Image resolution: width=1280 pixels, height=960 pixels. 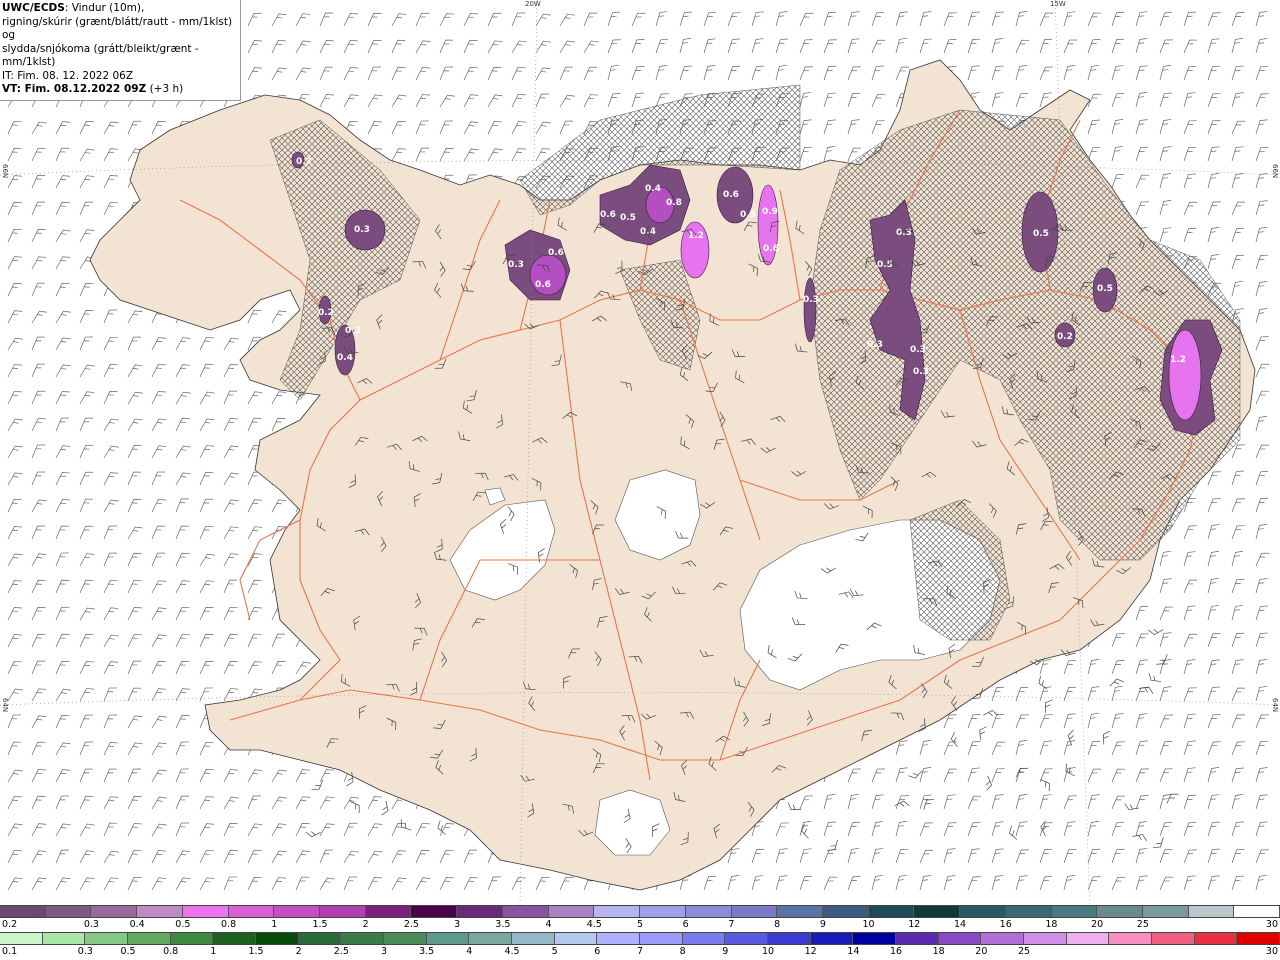 I want to click on colorbar-label: 4.5, so click(x=512, y=951).